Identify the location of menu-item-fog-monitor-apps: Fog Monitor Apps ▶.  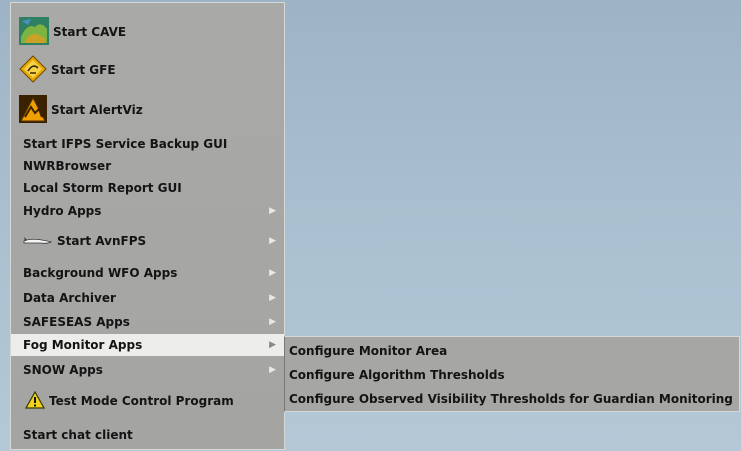
(147, 345).